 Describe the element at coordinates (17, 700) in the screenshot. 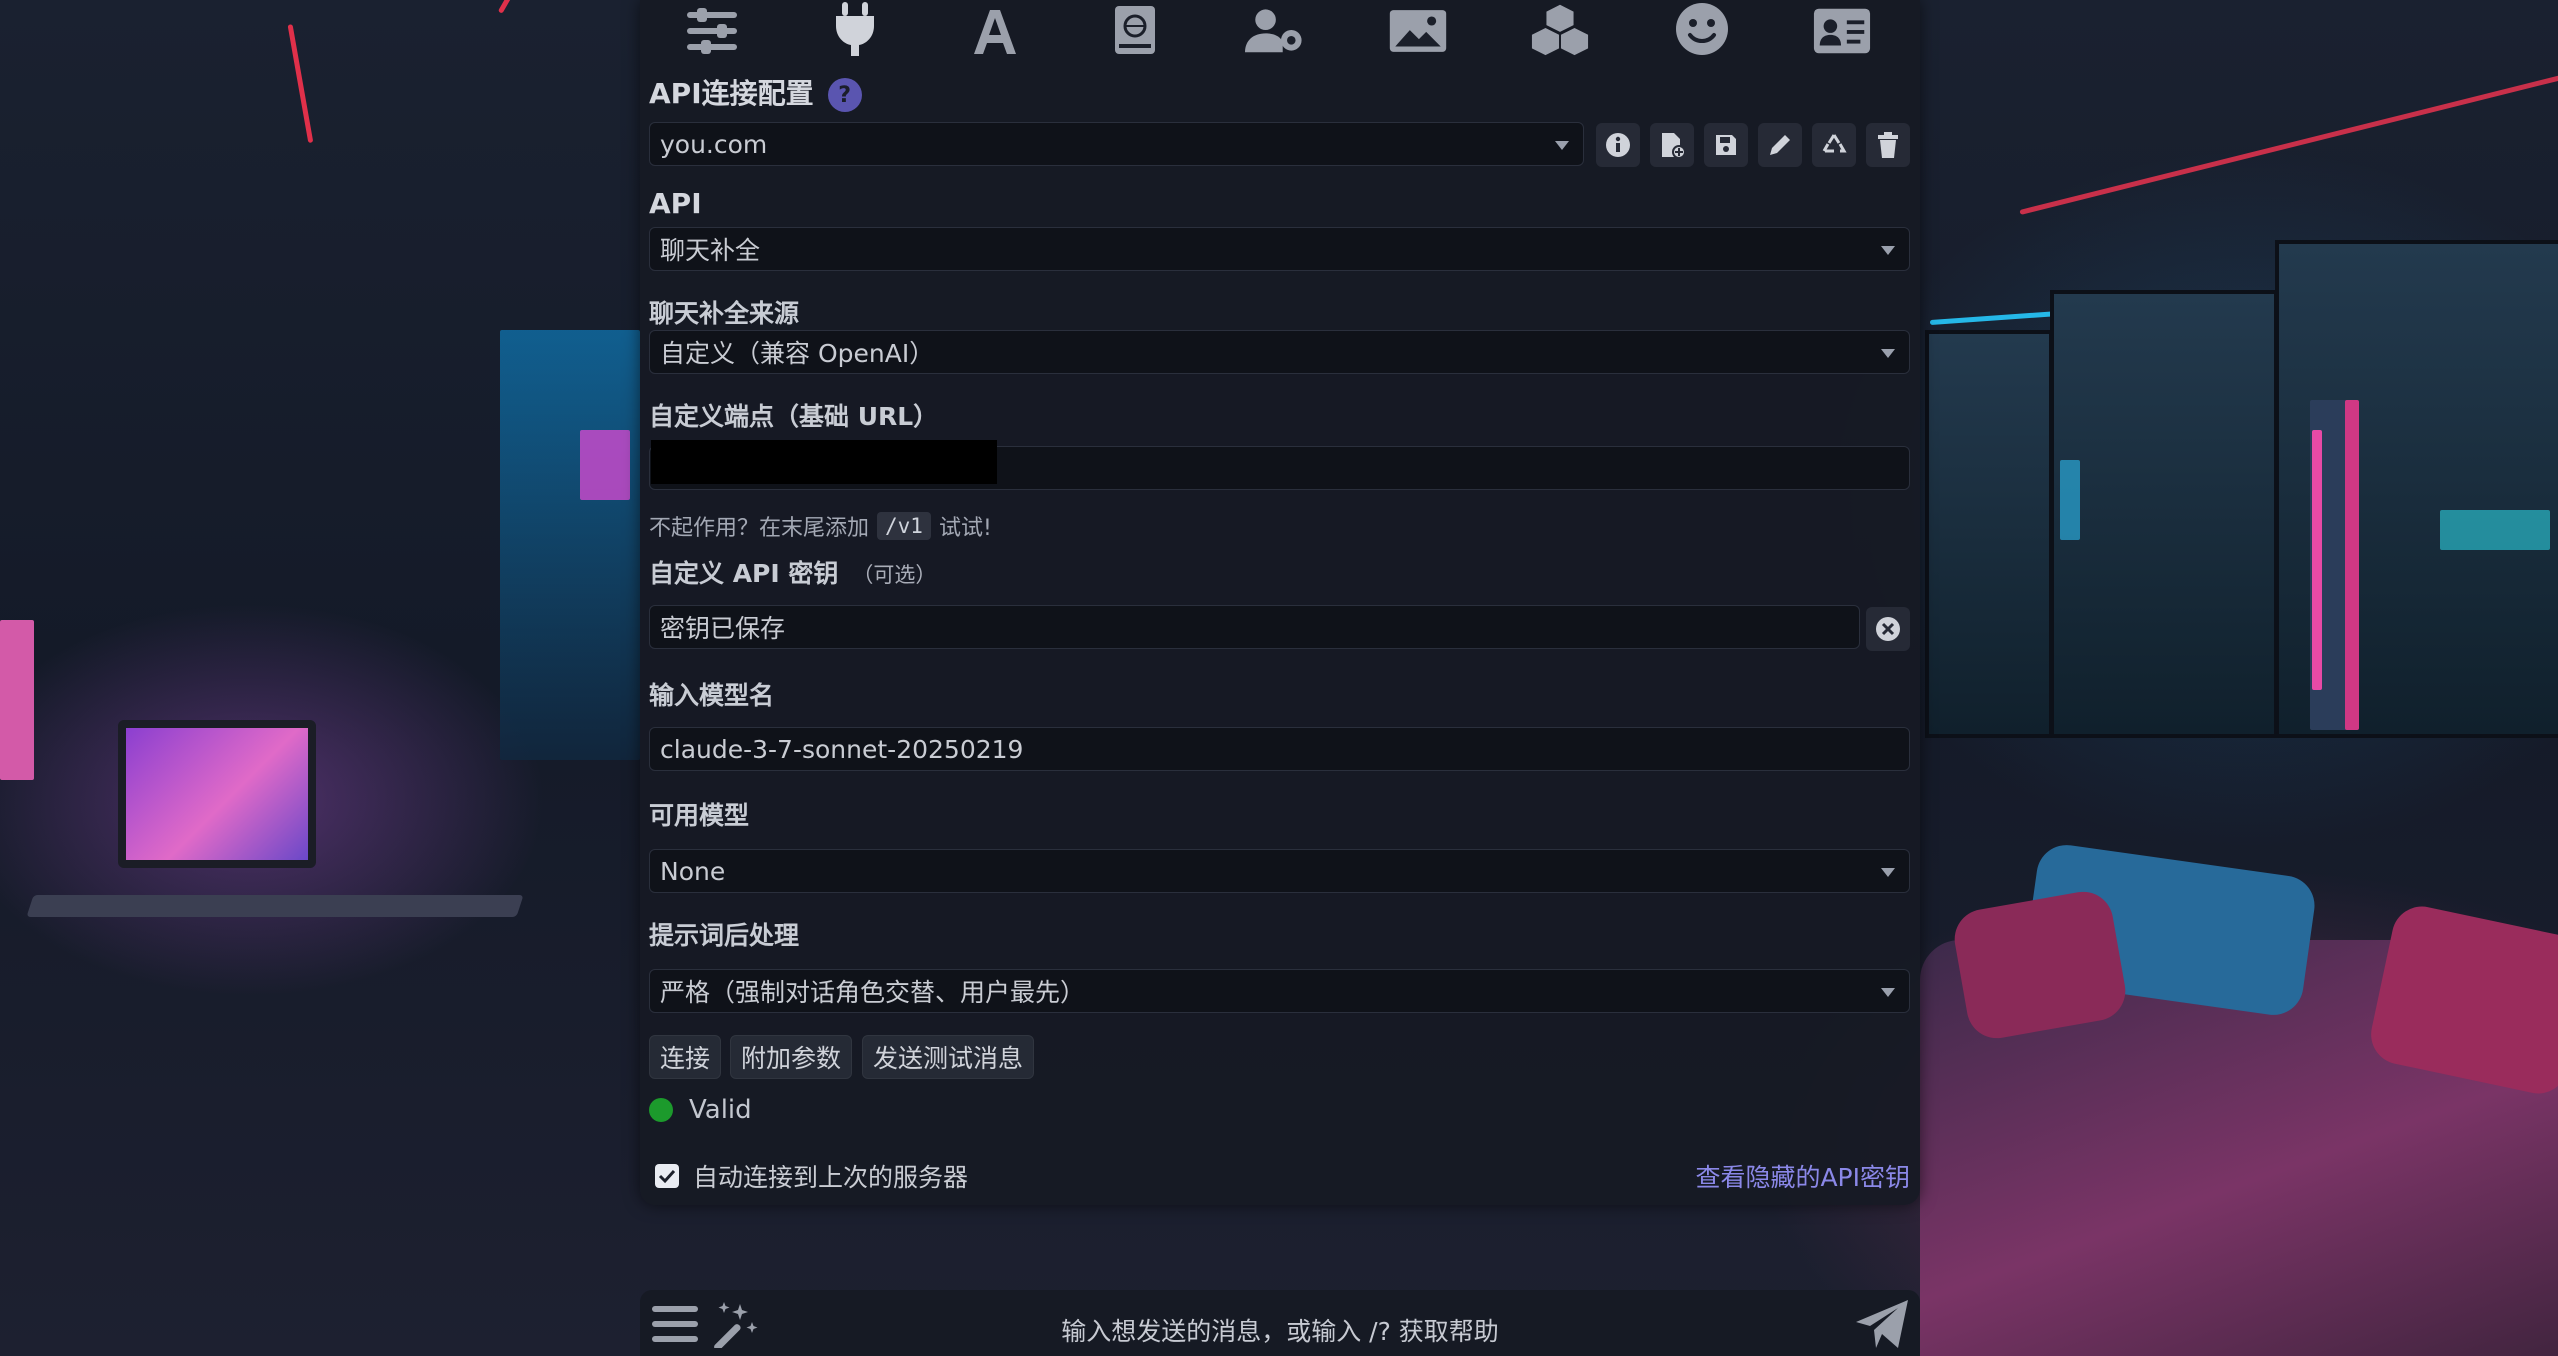

I see `wall-poster` at that location.